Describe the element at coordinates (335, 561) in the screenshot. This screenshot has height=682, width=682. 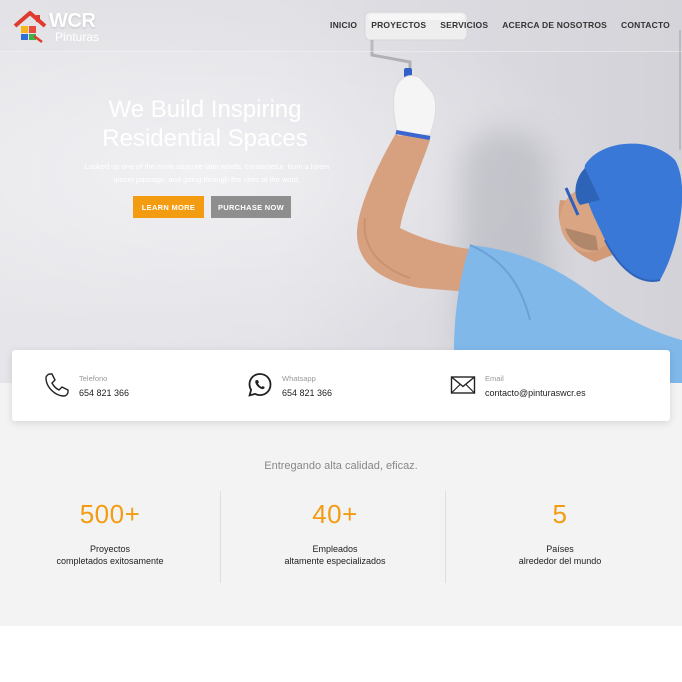
I see `stat-description: altamente especializados` at that location.